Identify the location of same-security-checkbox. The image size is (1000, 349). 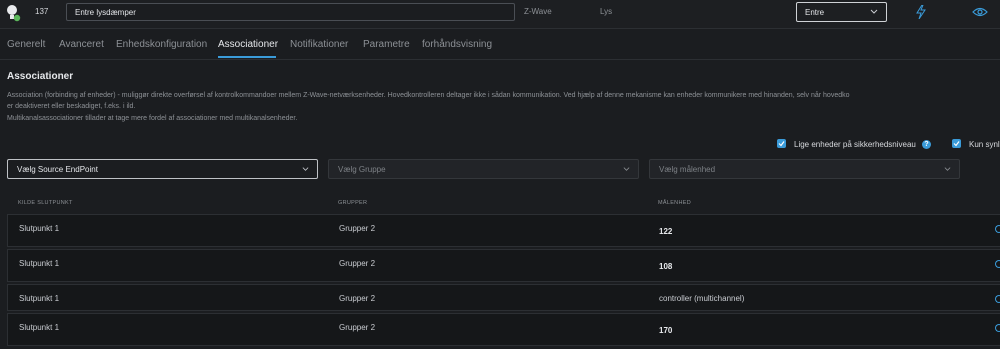
(781, 143).